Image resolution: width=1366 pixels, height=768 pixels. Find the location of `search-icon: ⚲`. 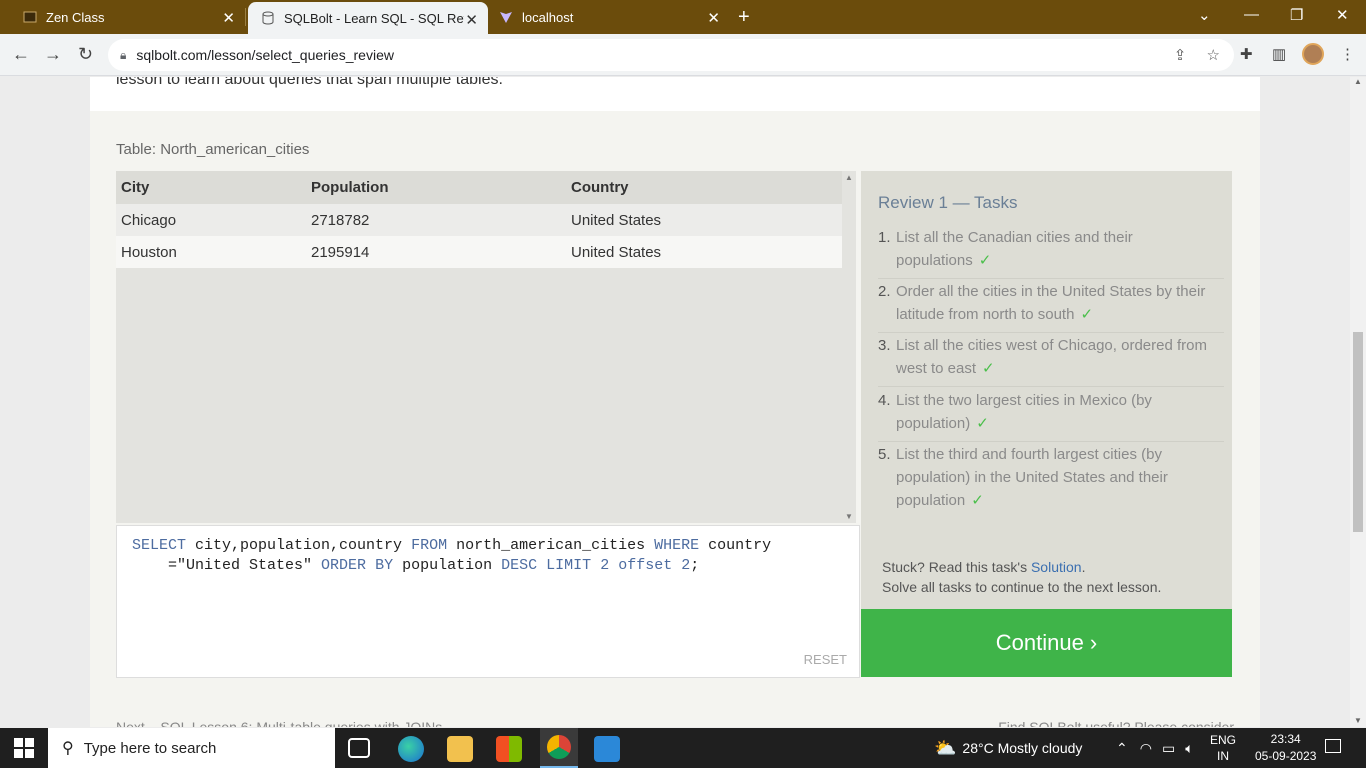

search-icon: ⚲ is located at coordinates (68, 748).